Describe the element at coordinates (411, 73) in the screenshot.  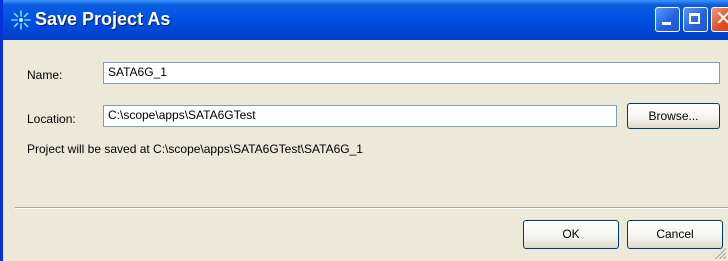
I see `name-input: SATA6G_1` at that location.